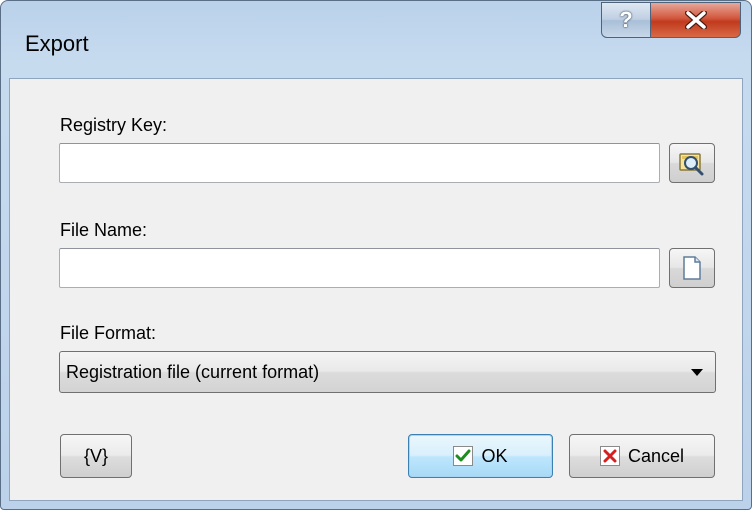 The width and height of the screenshot is (752, 510). What do you see at coordinates (626, 20) in the screenshot?
I see `help-button: ?` at bounding box center [626, 20].